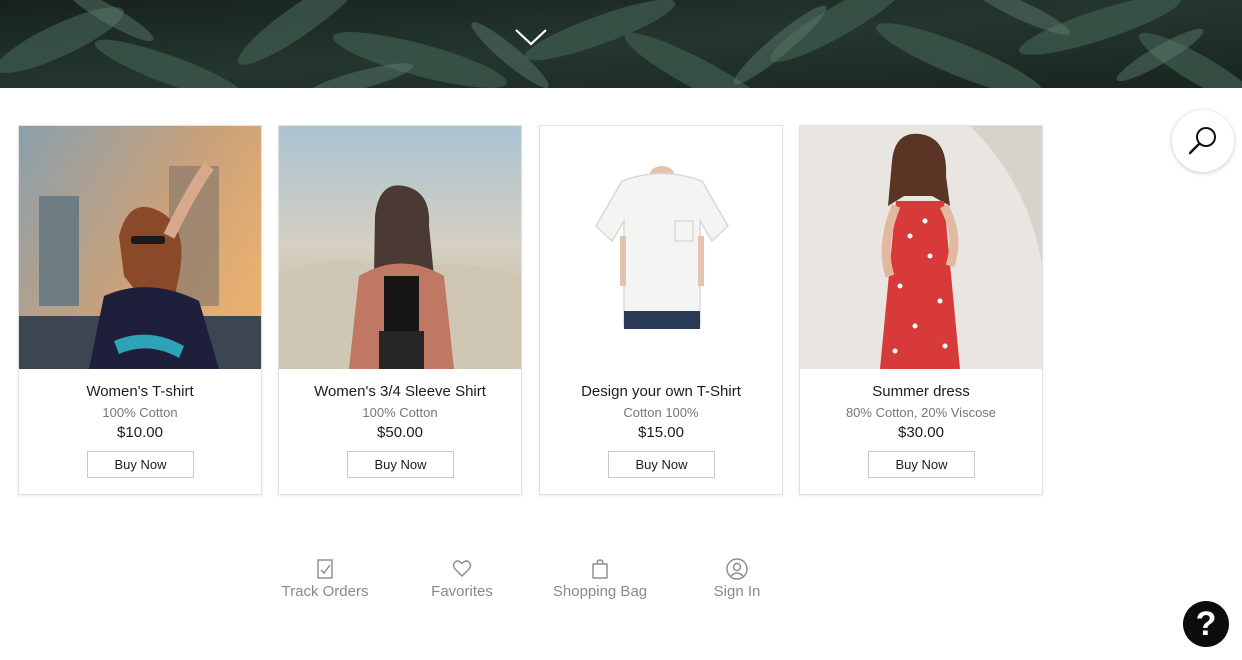 This screenshot has height=660, width=1242. What do you see at coordinates (400, 391) in the screenshot?
I see `product-title: Women's 3/4 Sleeve Shirt` at bounding box center [400, 391].